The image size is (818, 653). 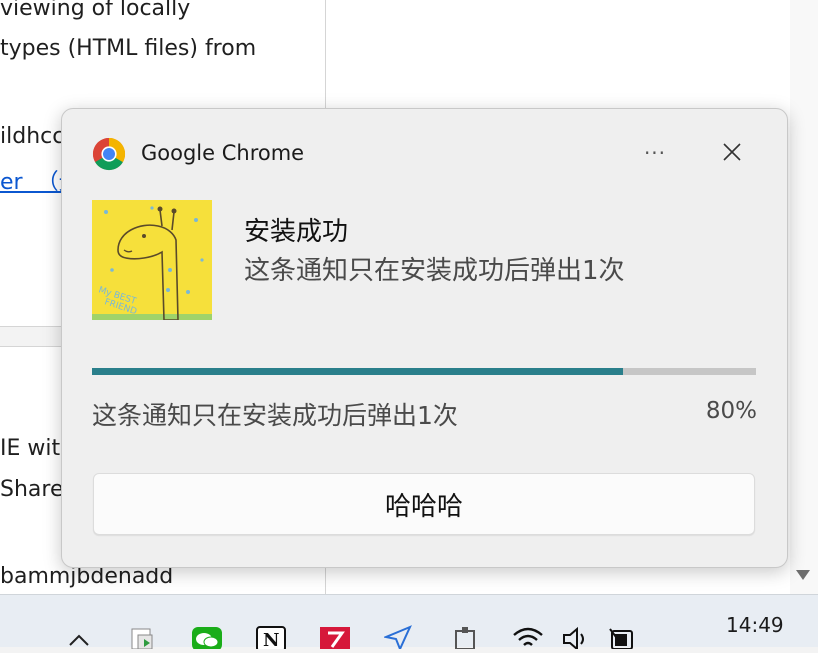 I want to click on notification-body: 这条通知只在安装成功后弹出1次, so click(x=434, y=271).